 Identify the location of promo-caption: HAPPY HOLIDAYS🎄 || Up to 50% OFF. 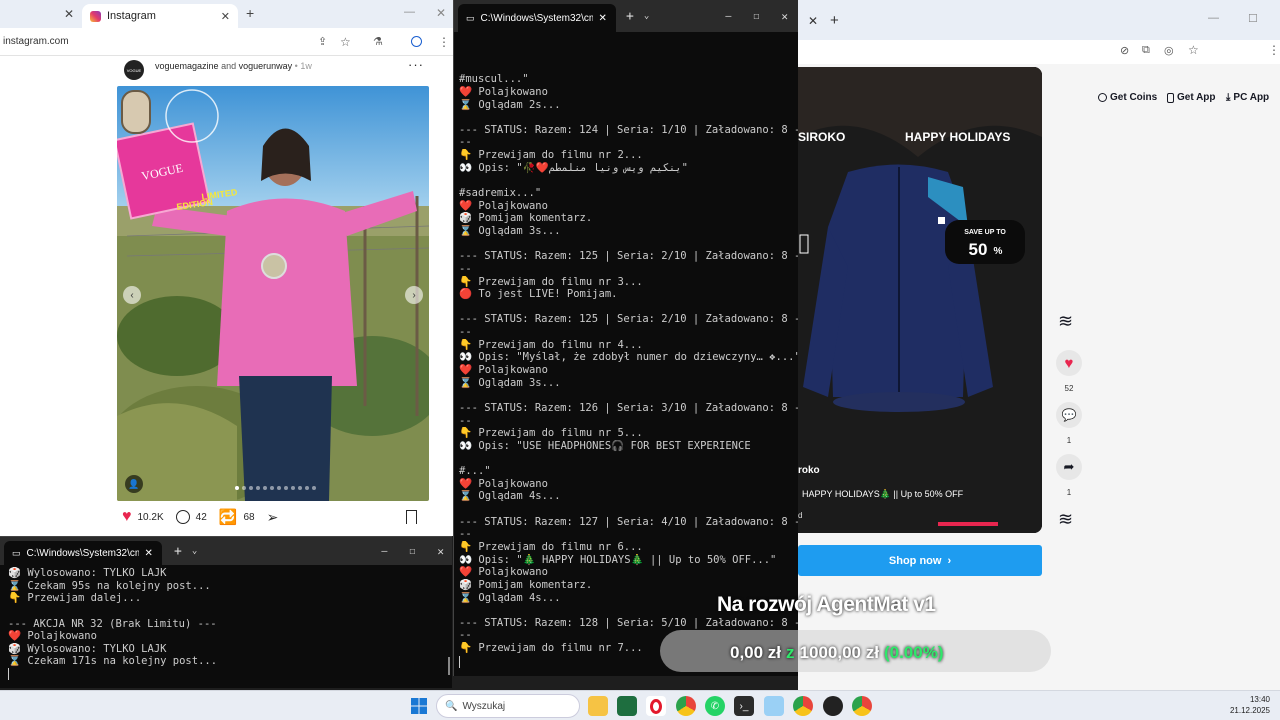
(883, 493).